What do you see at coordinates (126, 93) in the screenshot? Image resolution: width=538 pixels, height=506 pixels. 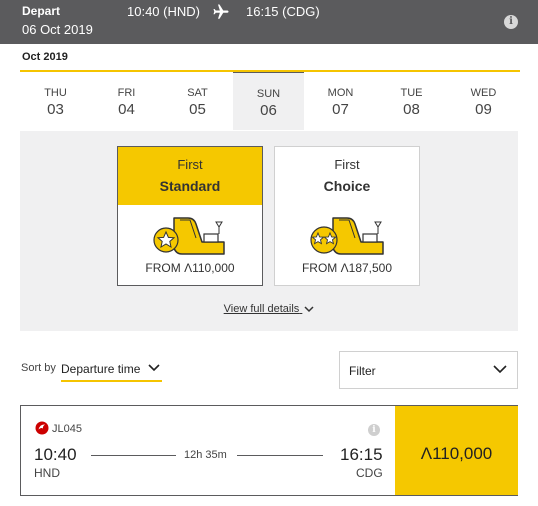 I see `day-name: FRI` at bounding box center [126, 93].